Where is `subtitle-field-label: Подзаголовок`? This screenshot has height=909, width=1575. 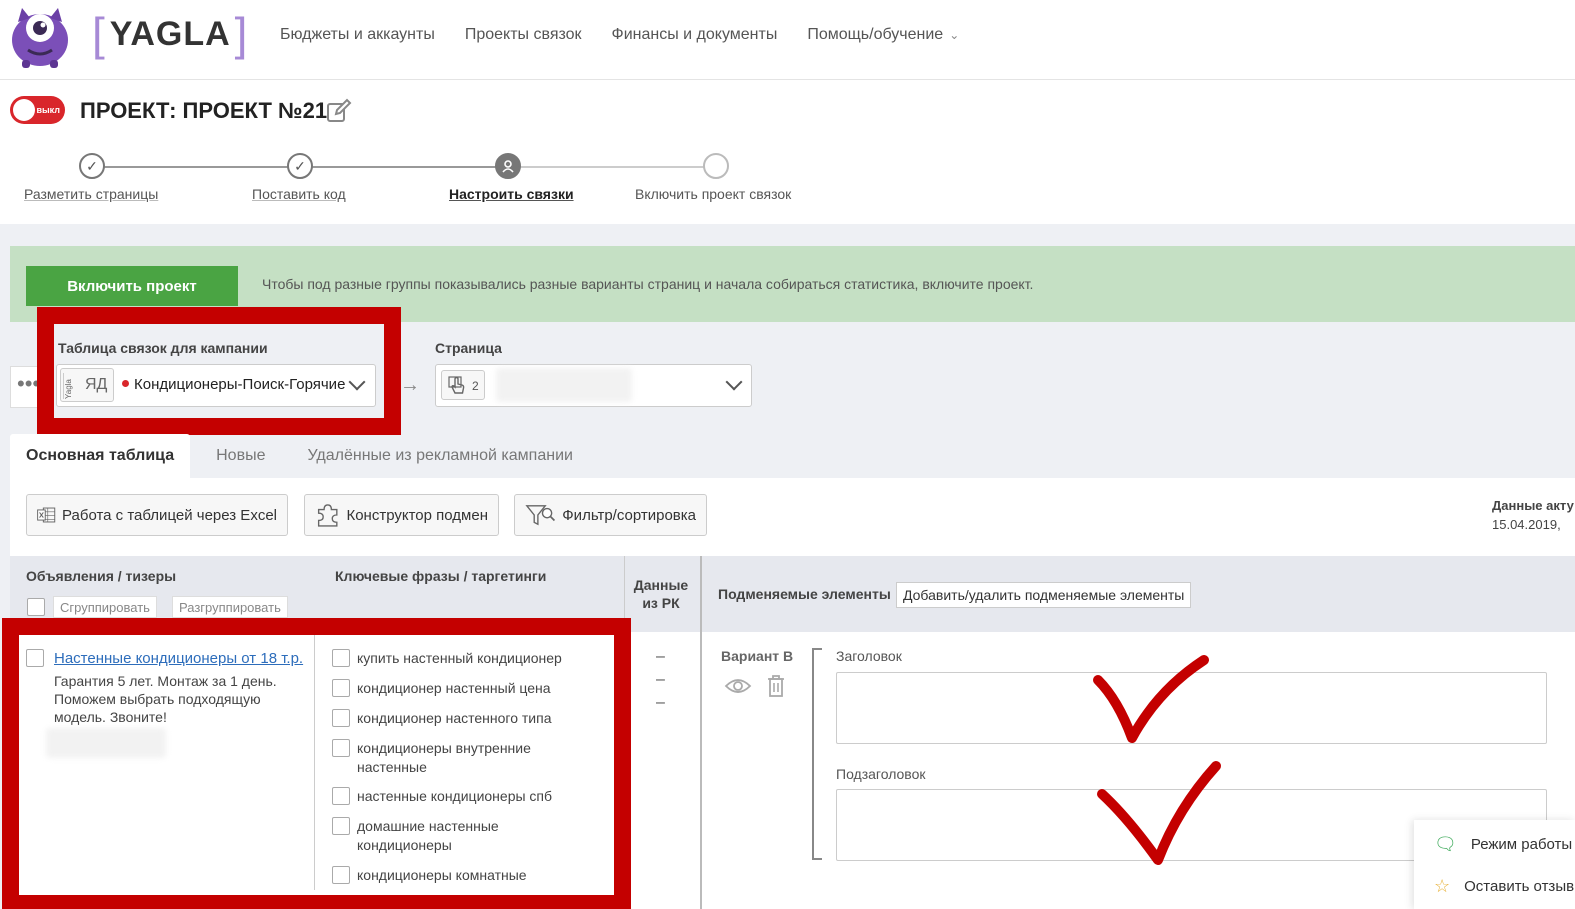
subtitle-field-label: Подзаголовок is located at coordinates (881, 774).